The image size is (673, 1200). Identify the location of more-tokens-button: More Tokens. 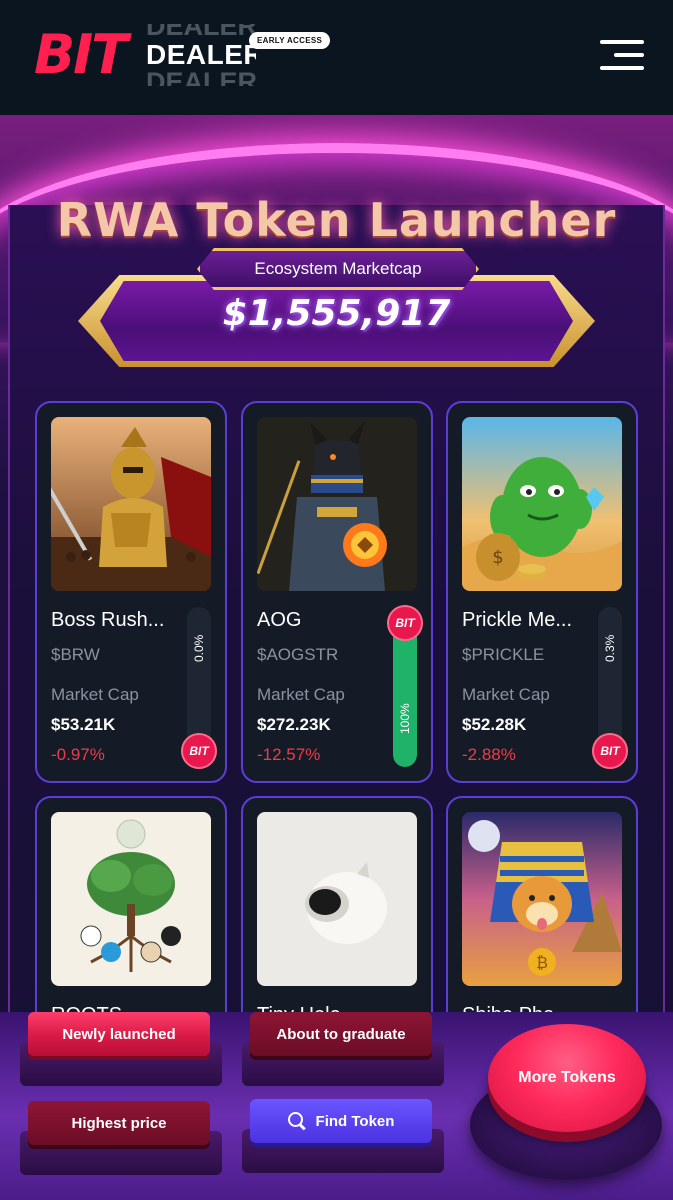
(567, 1078).